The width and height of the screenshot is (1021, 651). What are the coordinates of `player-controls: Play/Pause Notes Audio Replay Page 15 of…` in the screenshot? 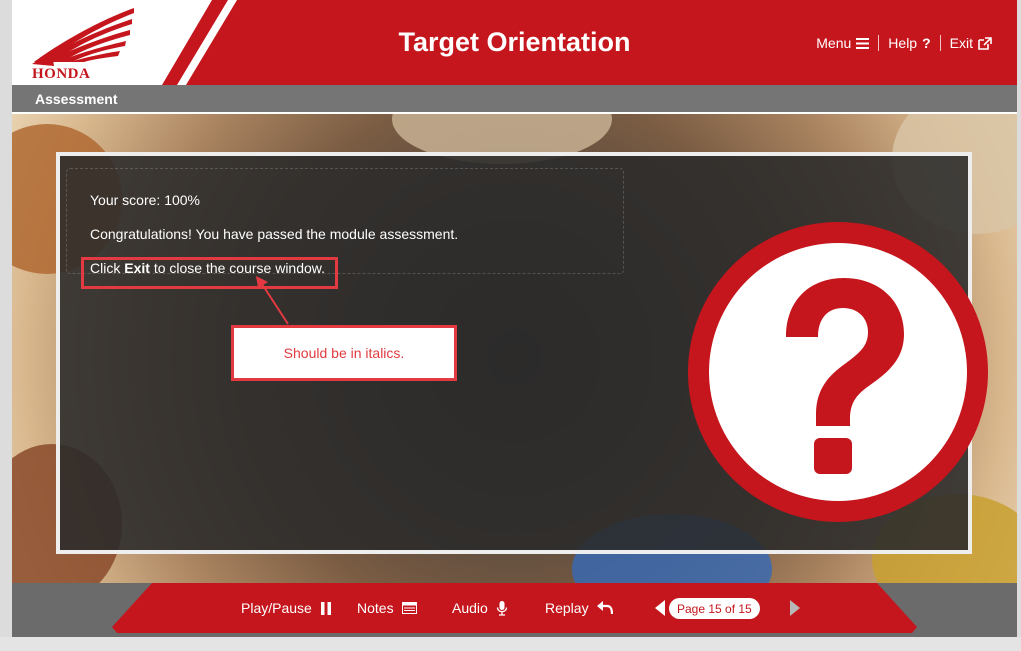 It's located at (514, 608).